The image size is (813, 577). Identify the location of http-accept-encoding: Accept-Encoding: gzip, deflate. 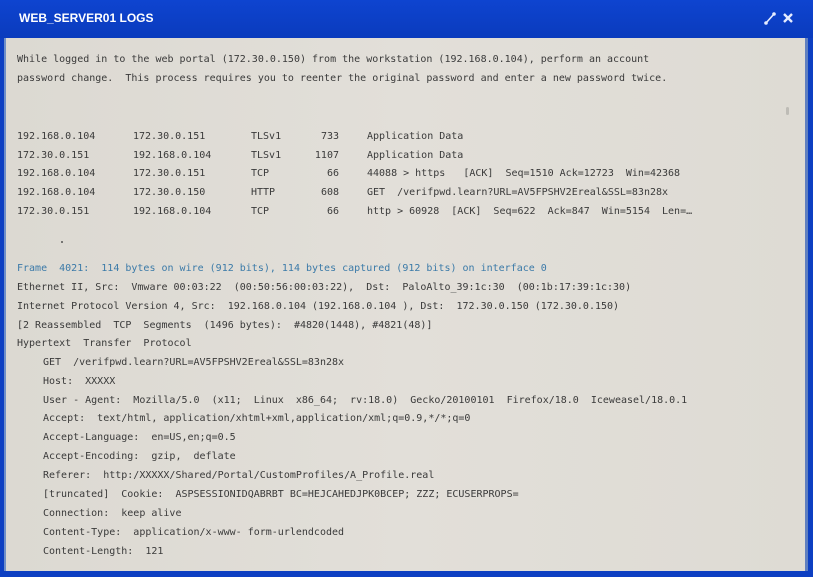
(139, 456).